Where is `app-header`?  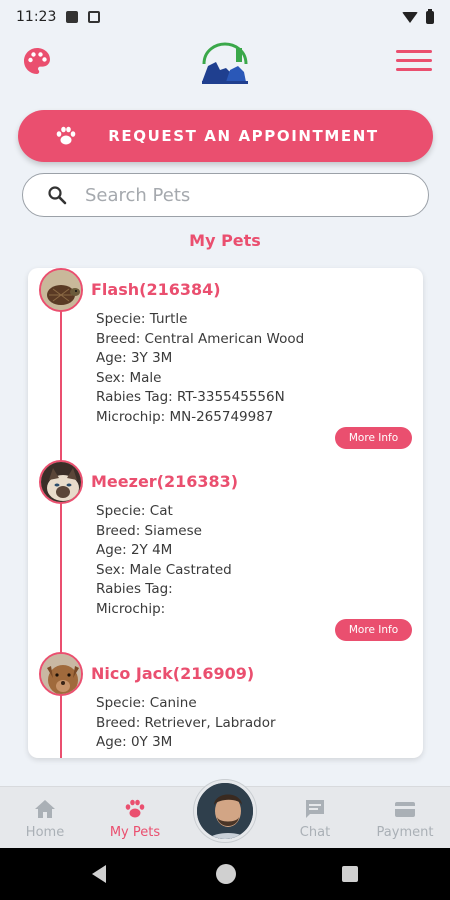
app-header is located at coordinates (225, 63).